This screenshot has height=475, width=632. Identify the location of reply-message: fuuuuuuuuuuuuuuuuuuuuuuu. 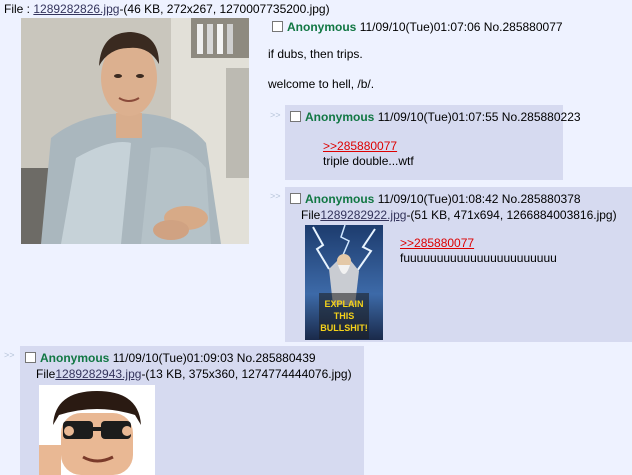
(478, 258).